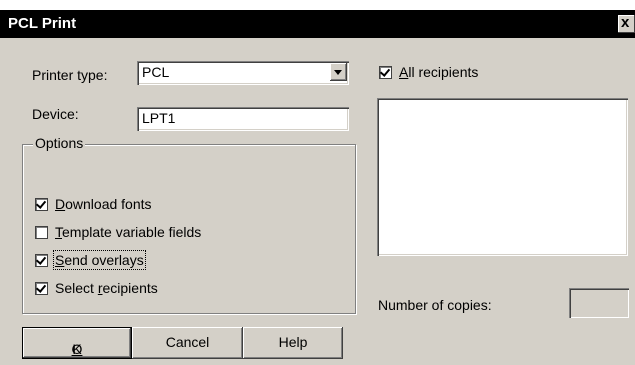 The image size is (635, 365). What do you see at coordinates (59, 143) in the screenshot?
I see `options-group-title: Options` at bounding box center [59, 143].